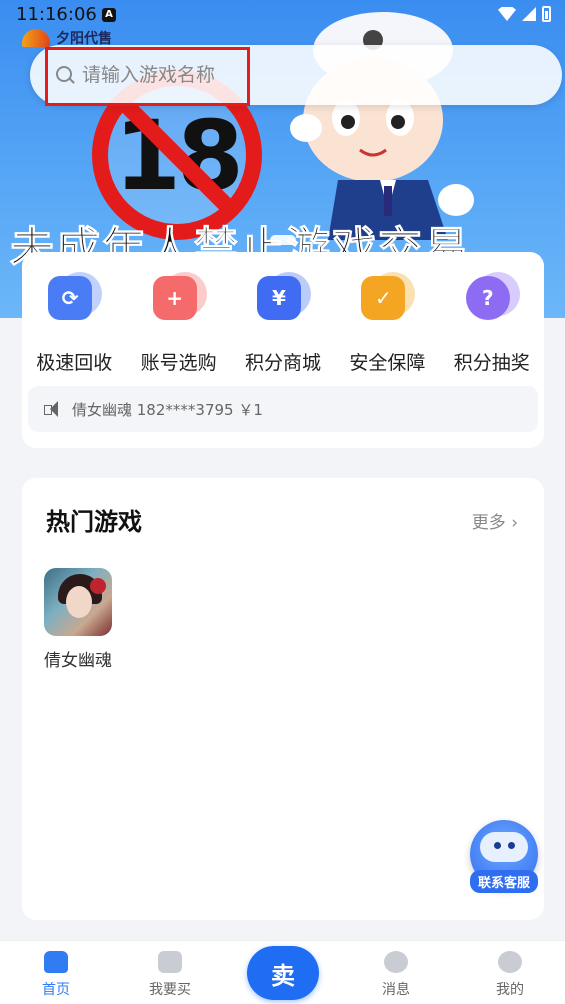 This screenshot has width=565, height=1004. Describe the element at coordinates (387, 297) in the screenshot. I see `shield-check-icon: ✓` at that location.